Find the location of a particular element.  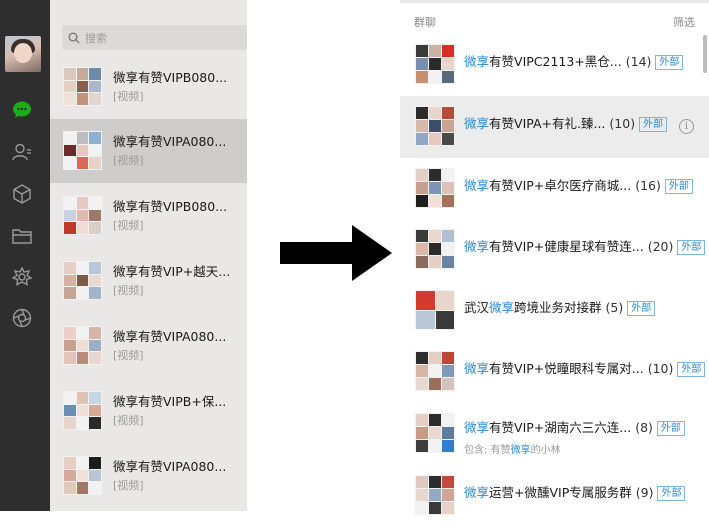

right-arrow-icon is located at coordinates (336, 253).